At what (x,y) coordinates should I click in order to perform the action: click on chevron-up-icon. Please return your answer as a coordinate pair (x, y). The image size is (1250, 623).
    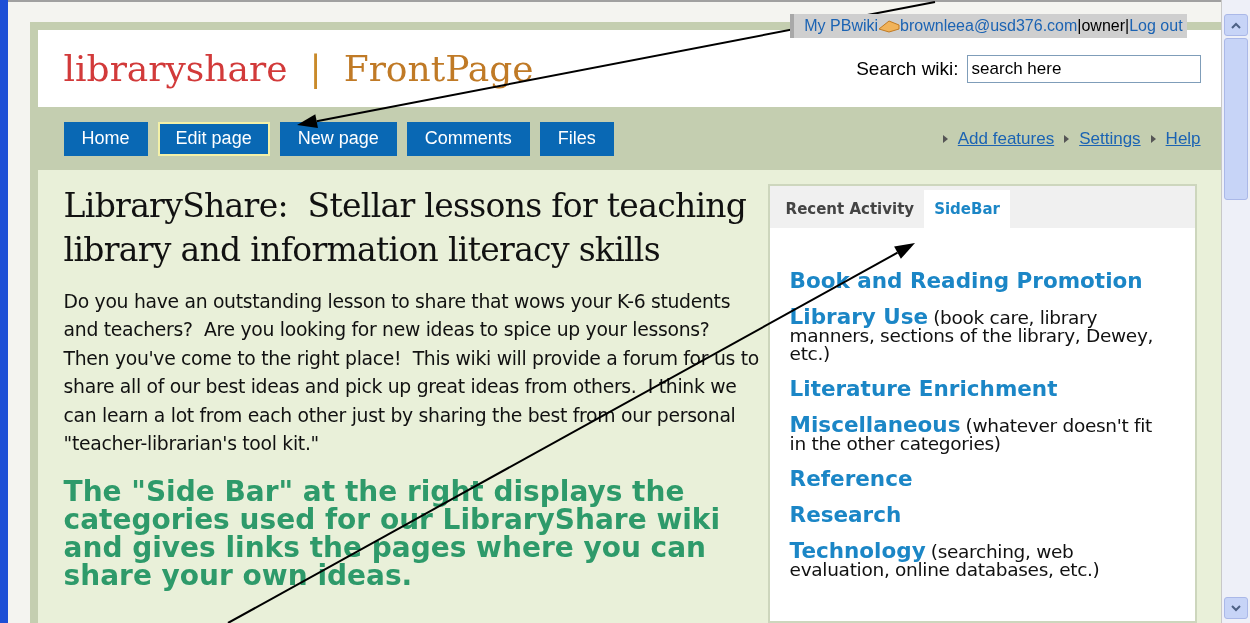
    Looking at the image, I should click on (1235, 25).